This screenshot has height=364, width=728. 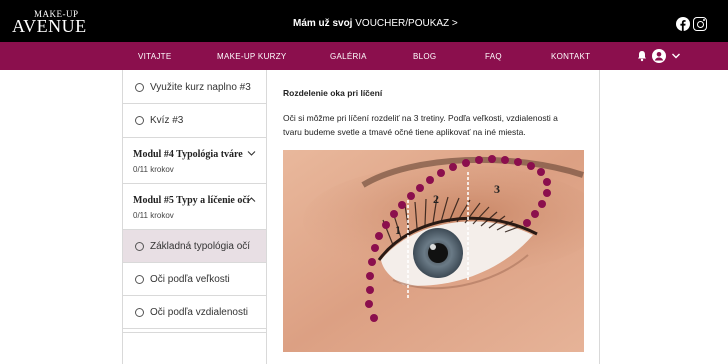 I want to click on zone-label: 2, so click(x=436, y=199).